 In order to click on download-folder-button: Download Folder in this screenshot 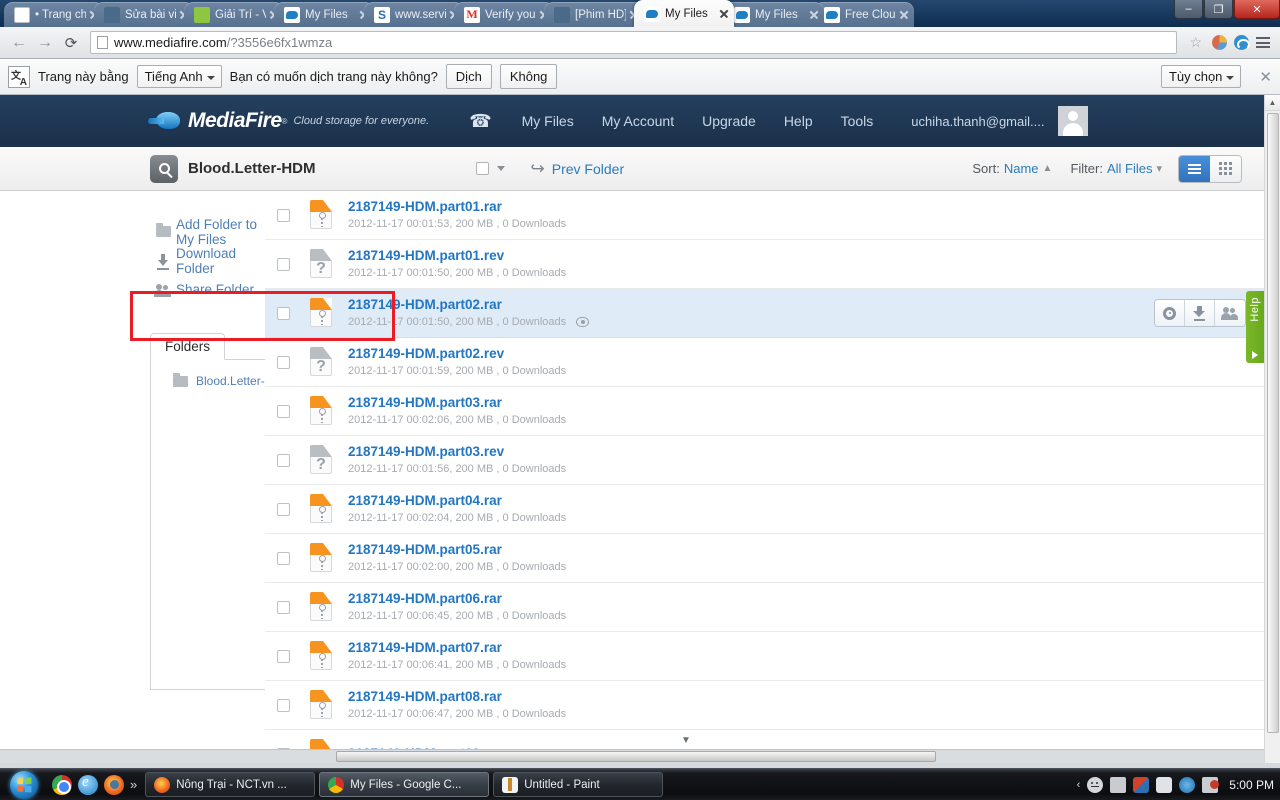, I will do `click(207, 261)`.